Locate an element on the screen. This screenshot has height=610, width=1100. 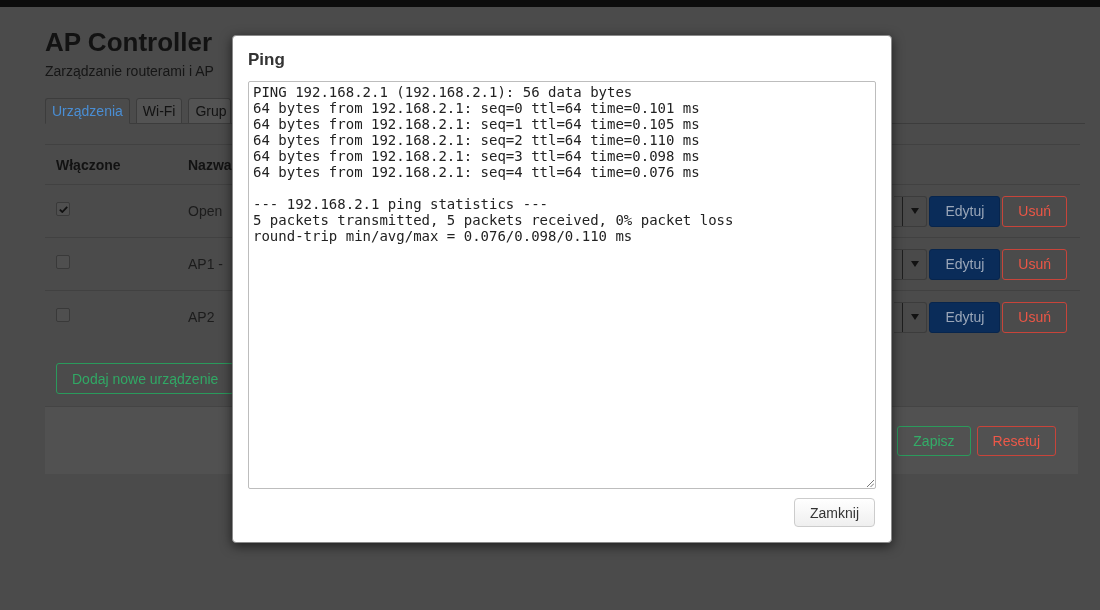
tab: Wi-Fi is located at coordinates (159, 111).